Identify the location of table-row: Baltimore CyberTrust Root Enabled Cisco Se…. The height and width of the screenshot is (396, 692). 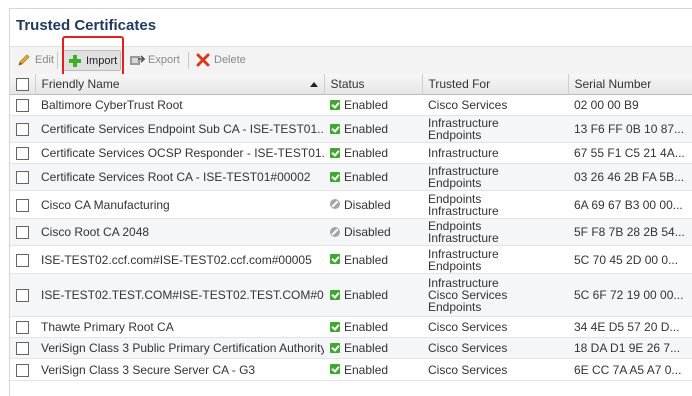
(351, 105).